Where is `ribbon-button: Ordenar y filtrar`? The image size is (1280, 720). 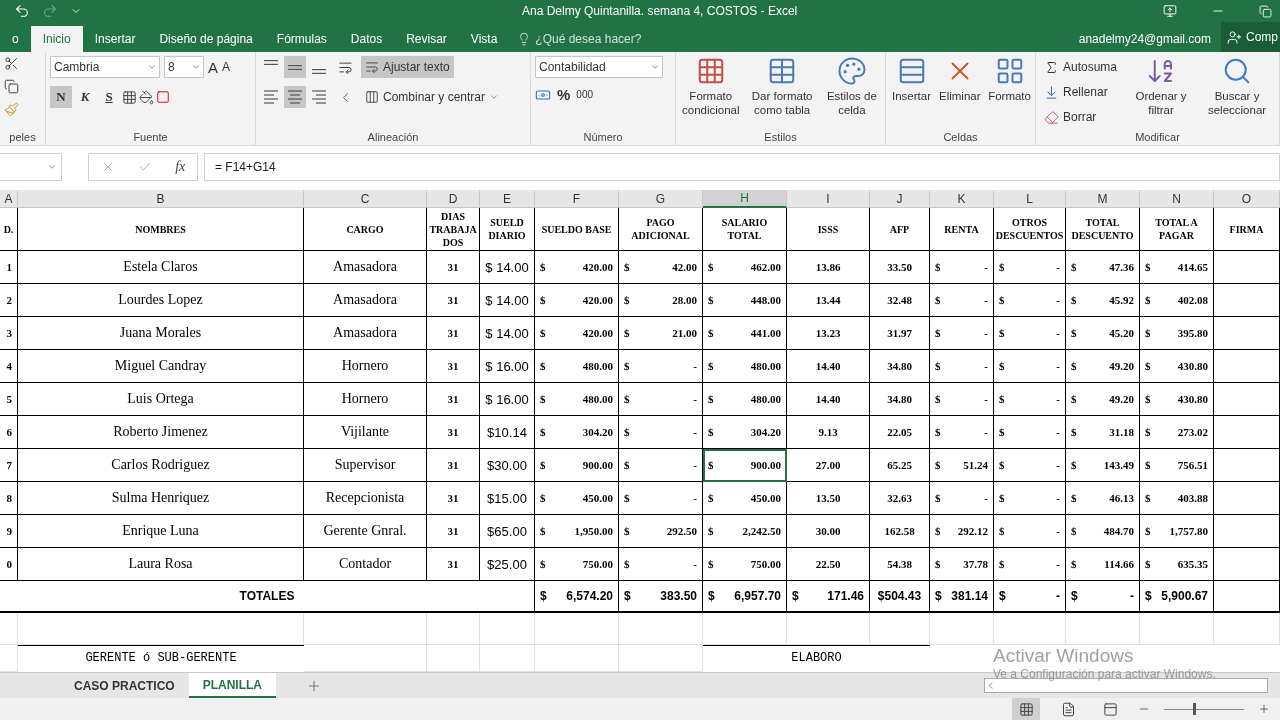
ribbon-button: Ordenar y filtrar is located at coordinates (1161, 93).